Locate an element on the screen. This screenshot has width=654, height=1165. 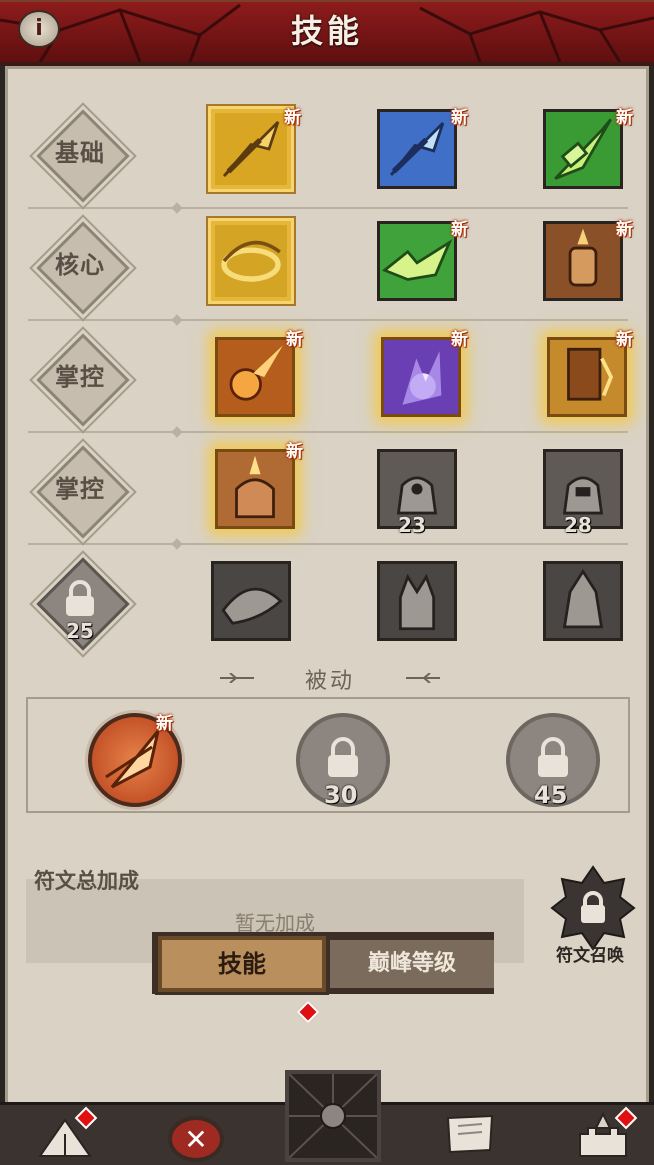
tab-peak-level: 巅峰等级 is located at coordinates (412, 964).